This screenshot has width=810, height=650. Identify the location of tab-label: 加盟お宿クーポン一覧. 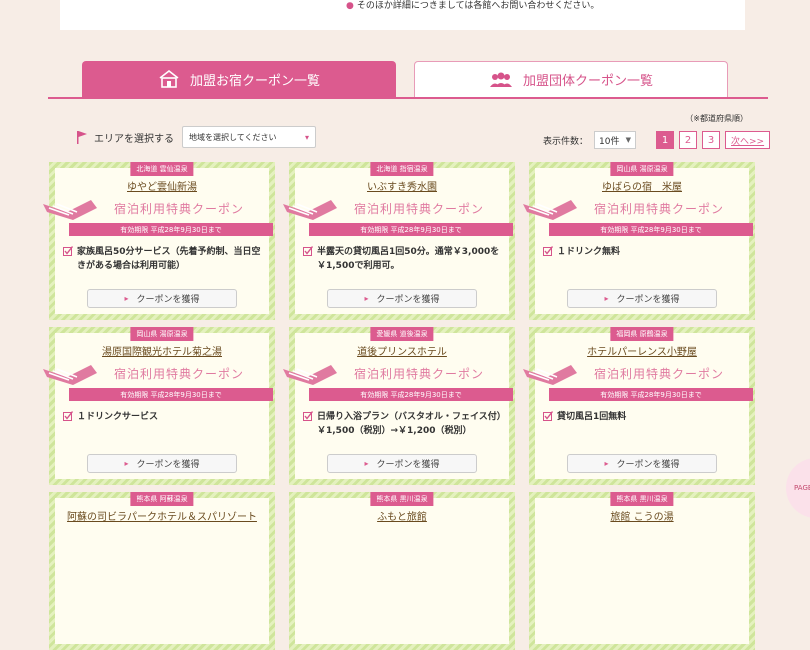
(254, 81).